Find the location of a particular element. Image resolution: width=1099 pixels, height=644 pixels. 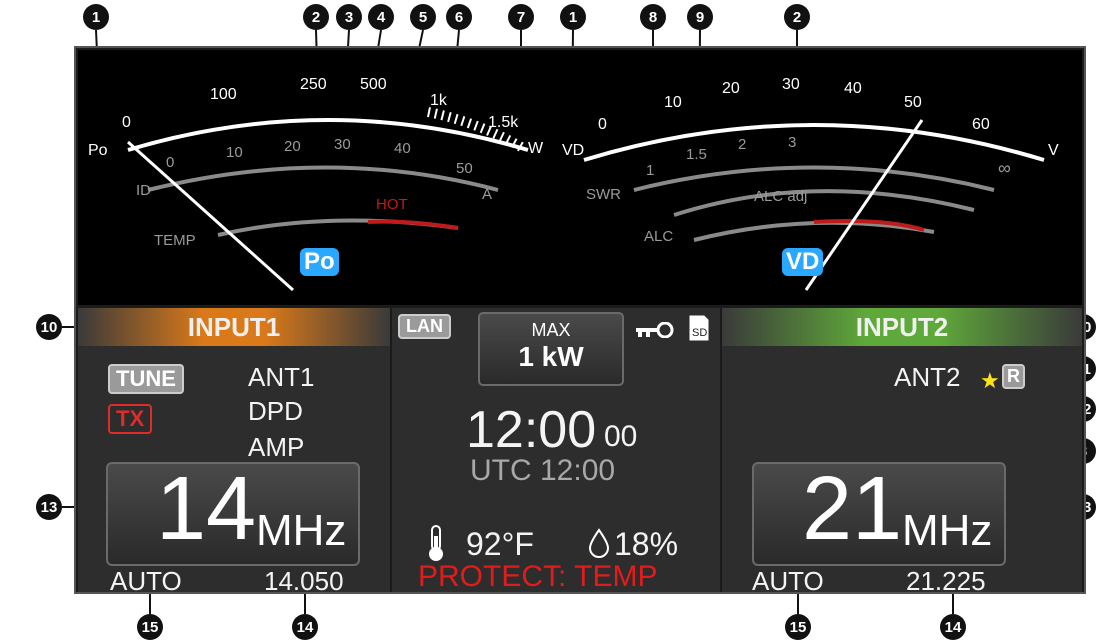

swr-label: SWR is located at coordinates (603, 194).